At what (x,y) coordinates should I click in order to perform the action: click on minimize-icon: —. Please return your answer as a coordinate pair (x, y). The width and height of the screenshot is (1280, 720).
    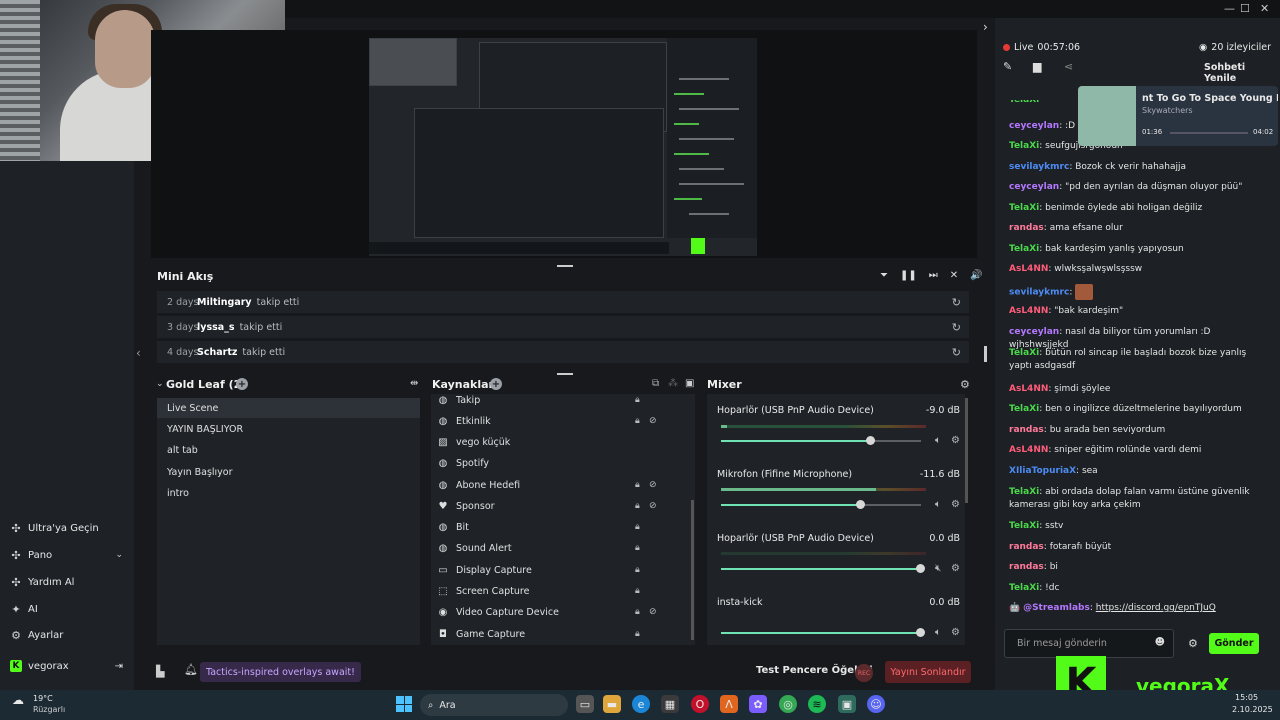
    Looking at the image, I should click on (1229, 8).